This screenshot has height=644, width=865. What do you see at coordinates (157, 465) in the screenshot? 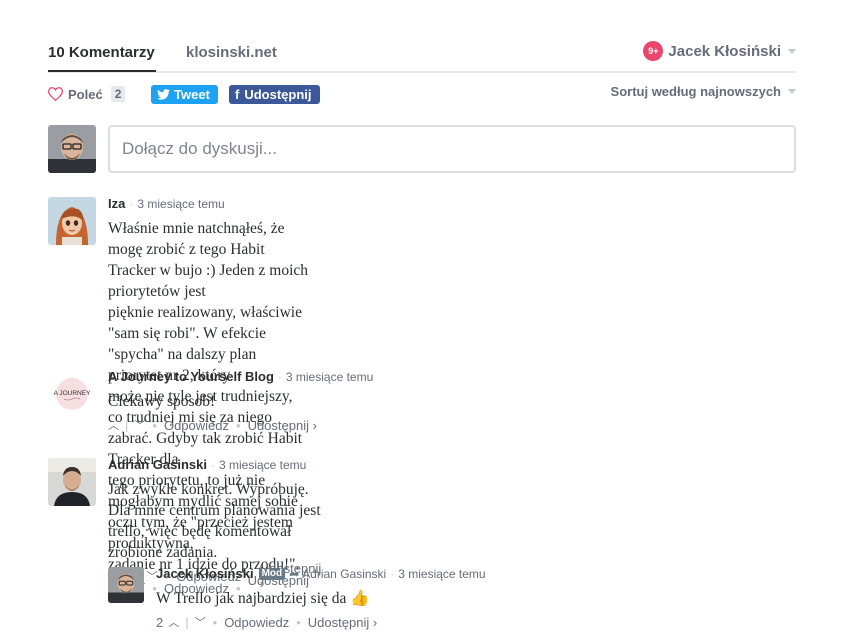
I see `comment-author: Adrian Gasinski` at bounding box center [157, 465].